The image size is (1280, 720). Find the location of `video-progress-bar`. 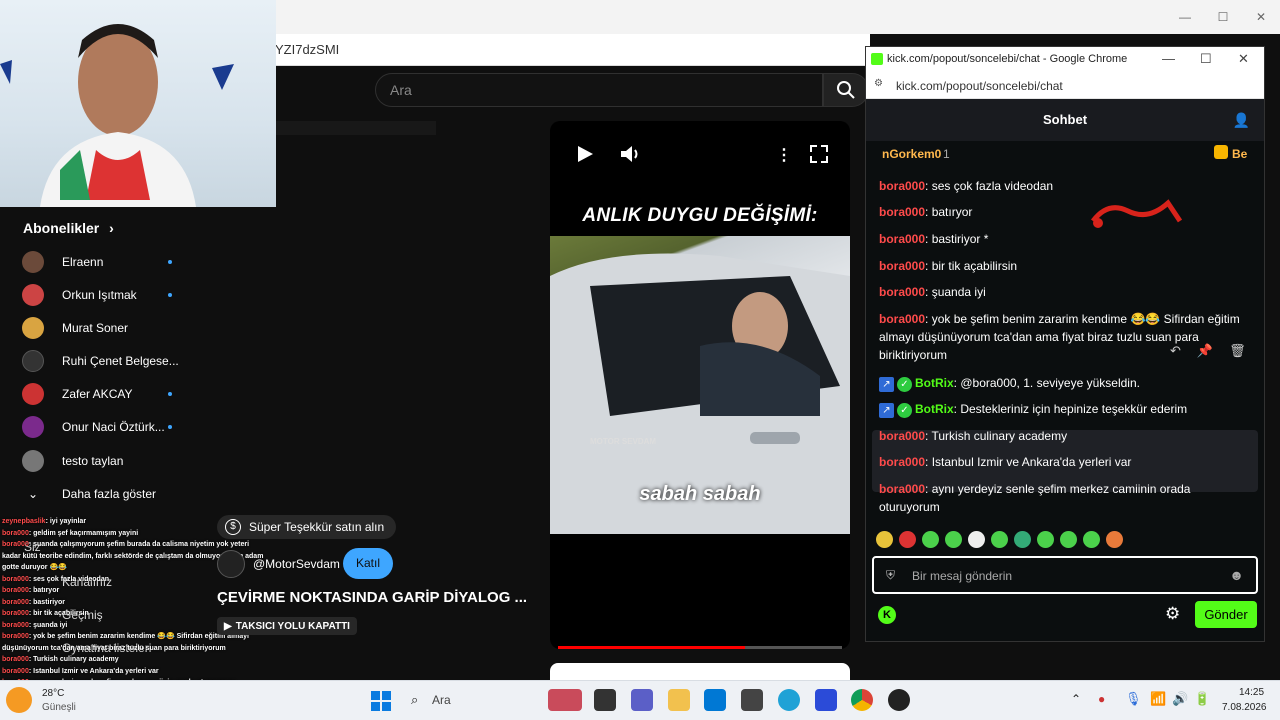

video-progress-bar is located at coordinates (700, 647).